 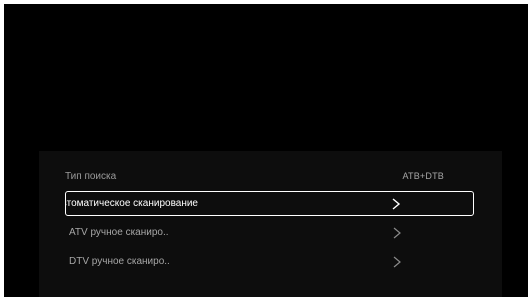 What do you see at coordinates (423, 176) in the screenshot?
I see `search-type-value: ATB+DTB` at bounding box center [423, 176].